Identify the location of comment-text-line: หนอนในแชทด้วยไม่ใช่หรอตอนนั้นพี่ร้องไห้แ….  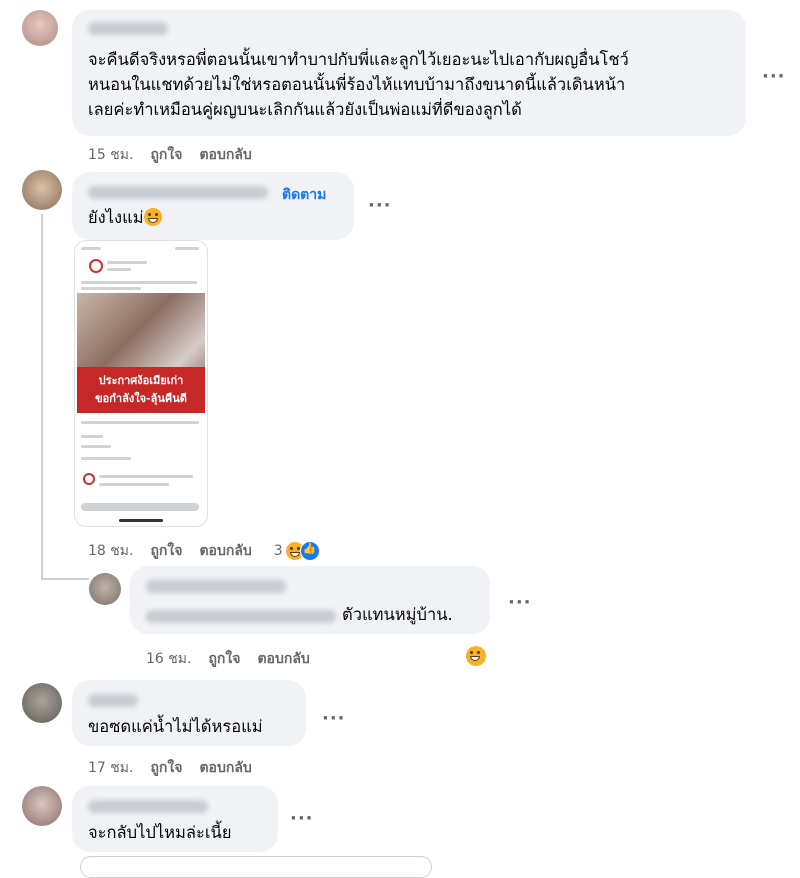
(357, 84).